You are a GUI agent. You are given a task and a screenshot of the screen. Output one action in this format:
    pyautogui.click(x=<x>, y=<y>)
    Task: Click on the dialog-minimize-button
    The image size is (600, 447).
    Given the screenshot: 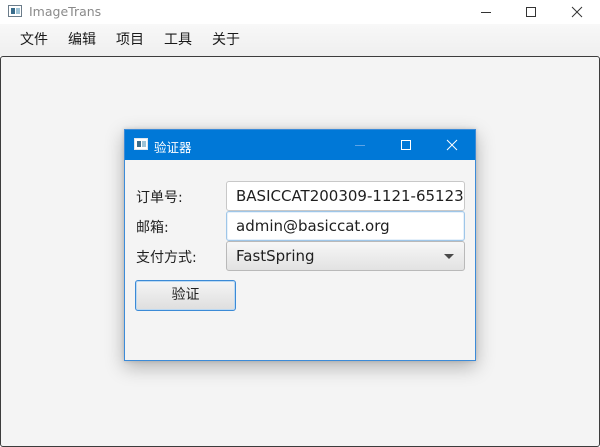 What is the action you would take?
    pyautogui.click(x=360, y=145)
    